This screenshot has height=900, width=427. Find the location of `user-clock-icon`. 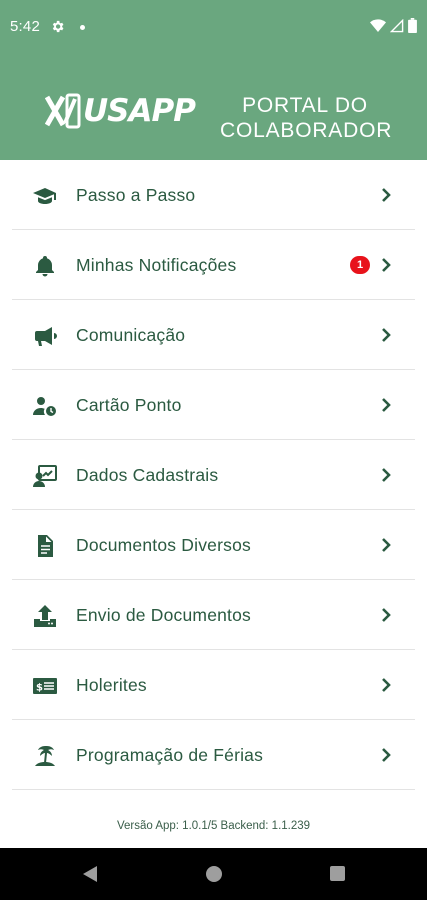

user-clock-icon is located at coordinates (45, 406).